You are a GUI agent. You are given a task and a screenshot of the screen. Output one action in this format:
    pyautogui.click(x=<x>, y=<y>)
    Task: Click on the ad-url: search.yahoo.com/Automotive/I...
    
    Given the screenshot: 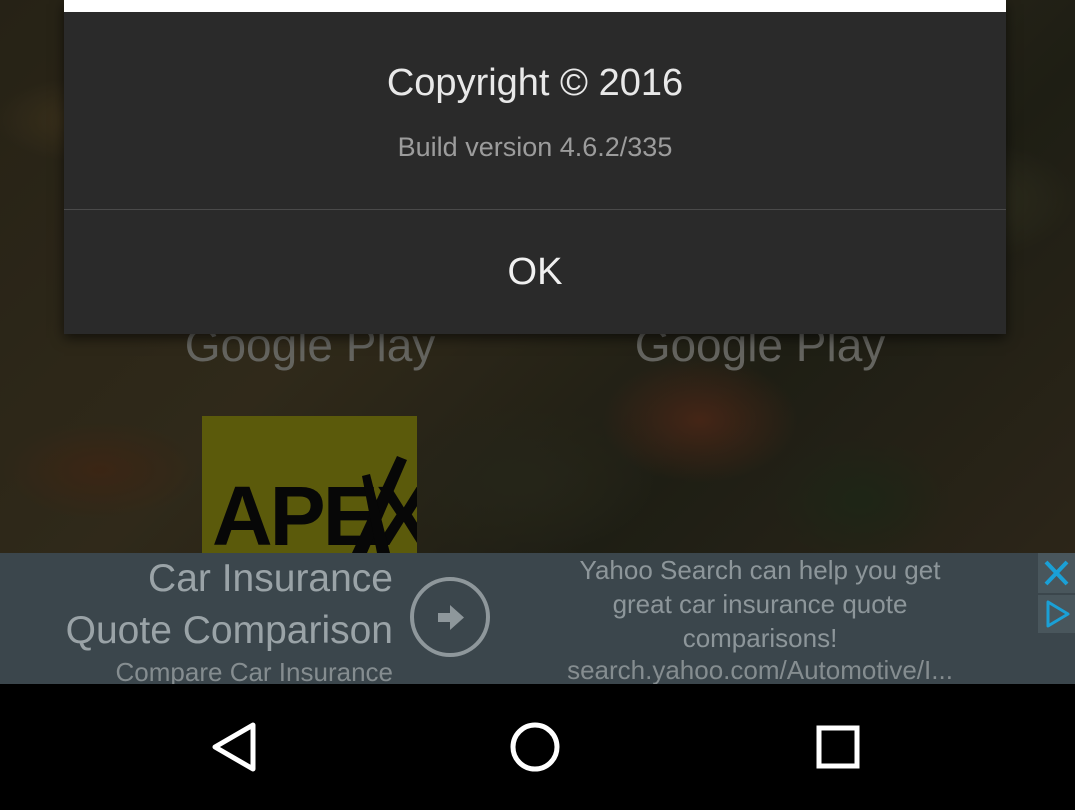 What is the action you would take?
    pyautogui.click(x=760, y=669)
    